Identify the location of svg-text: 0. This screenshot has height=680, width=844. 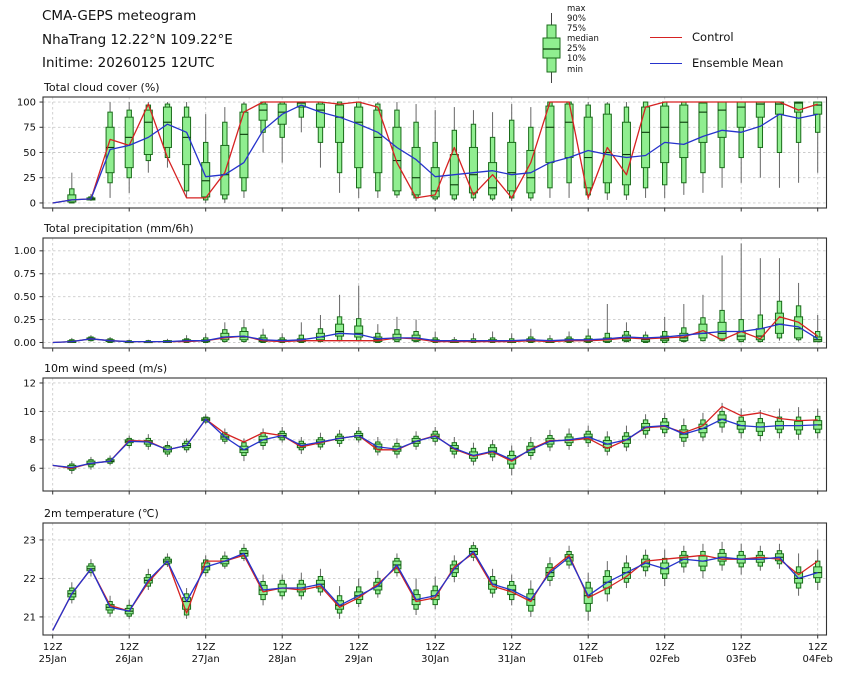
(33, 203).